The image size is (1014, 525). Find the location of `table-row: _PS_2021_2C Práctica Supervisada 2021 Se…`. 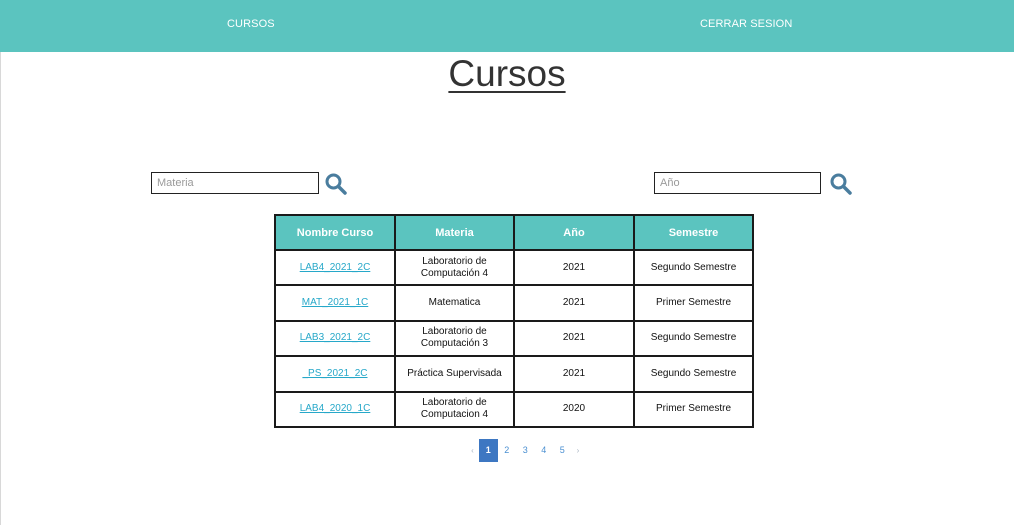

table-row: _PS_2021_2C Práctica Supervisada 2021 Se… is located at coordinates (514, 374).